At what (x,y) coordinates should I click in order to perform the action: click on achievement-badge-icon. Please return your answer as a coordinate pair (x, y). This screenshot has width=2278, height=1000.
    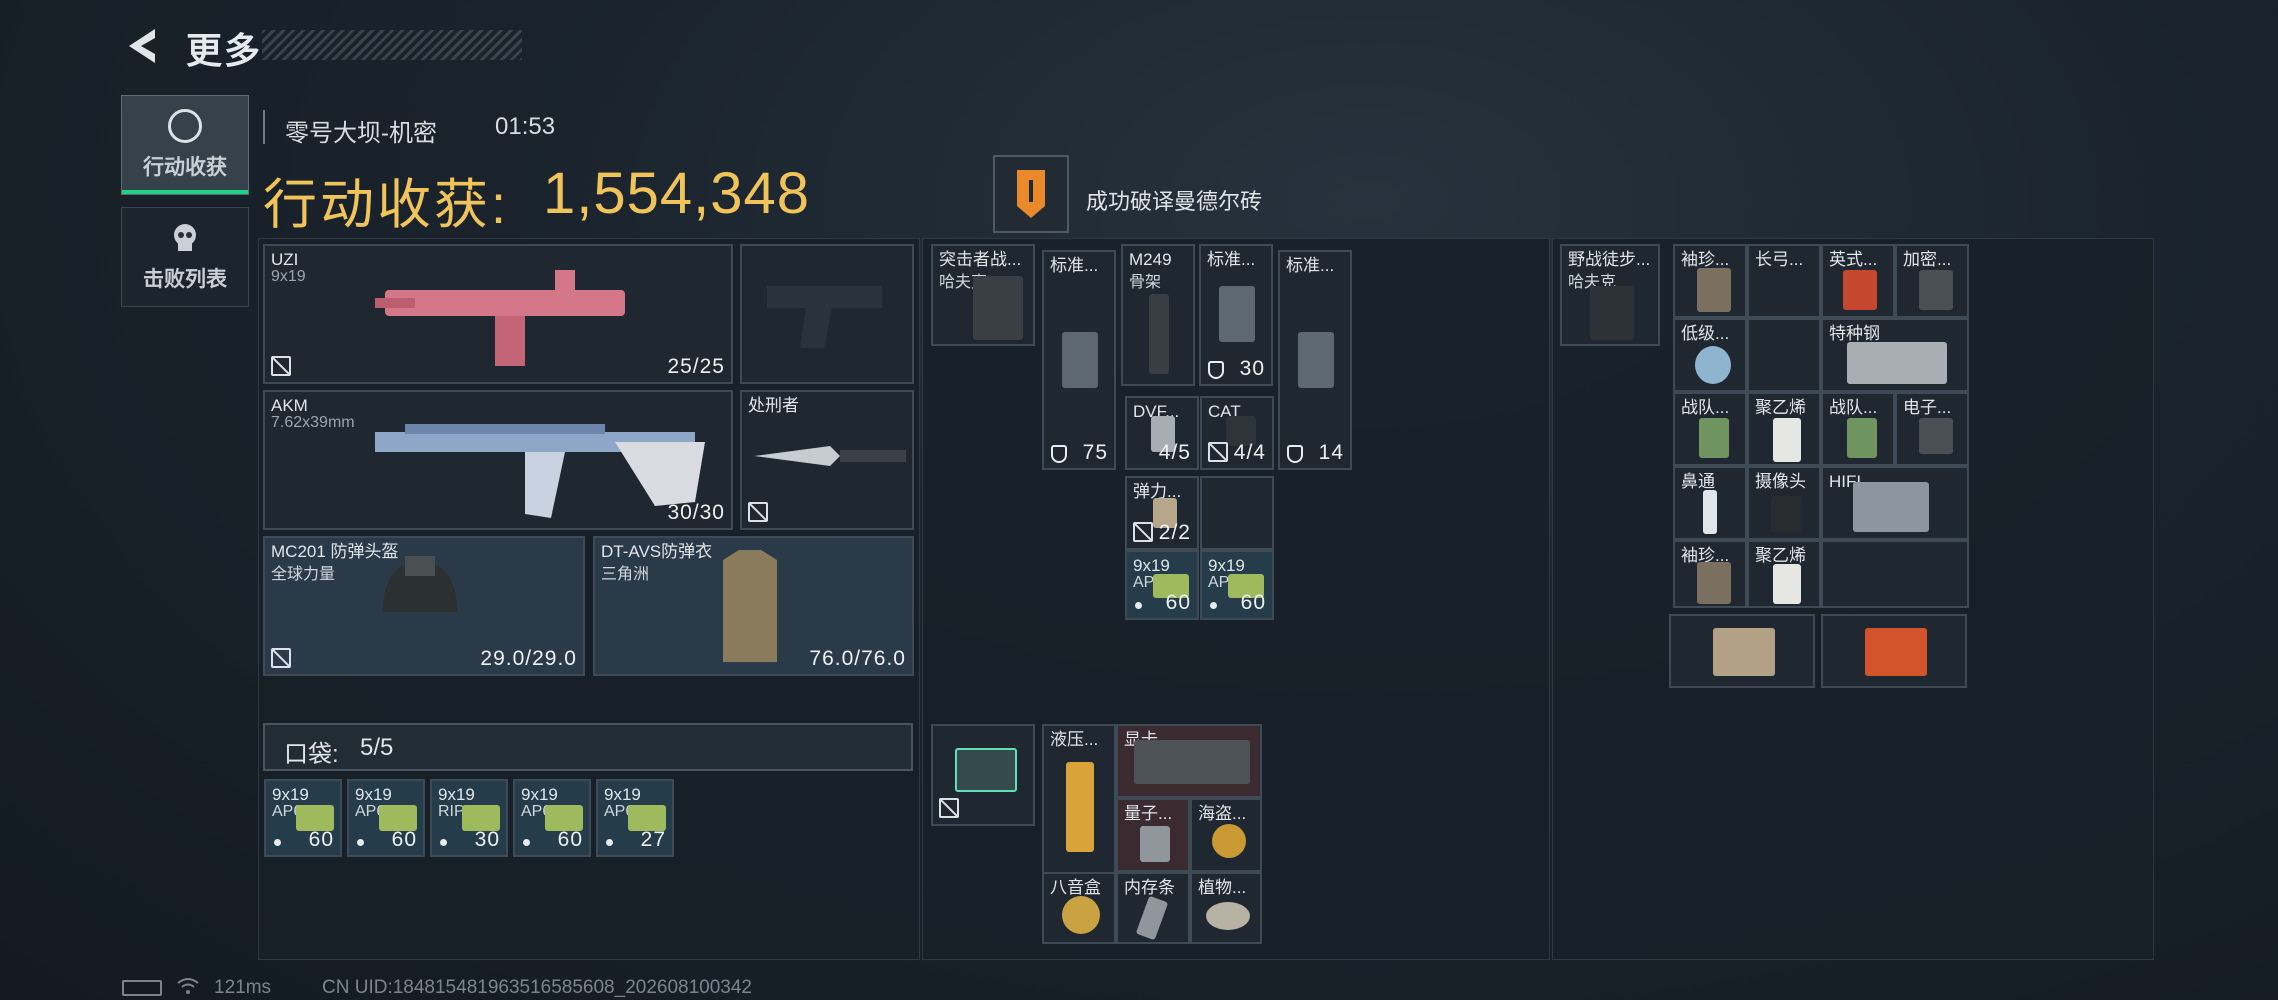
    Looking at the image, I should click on (1031, 194).